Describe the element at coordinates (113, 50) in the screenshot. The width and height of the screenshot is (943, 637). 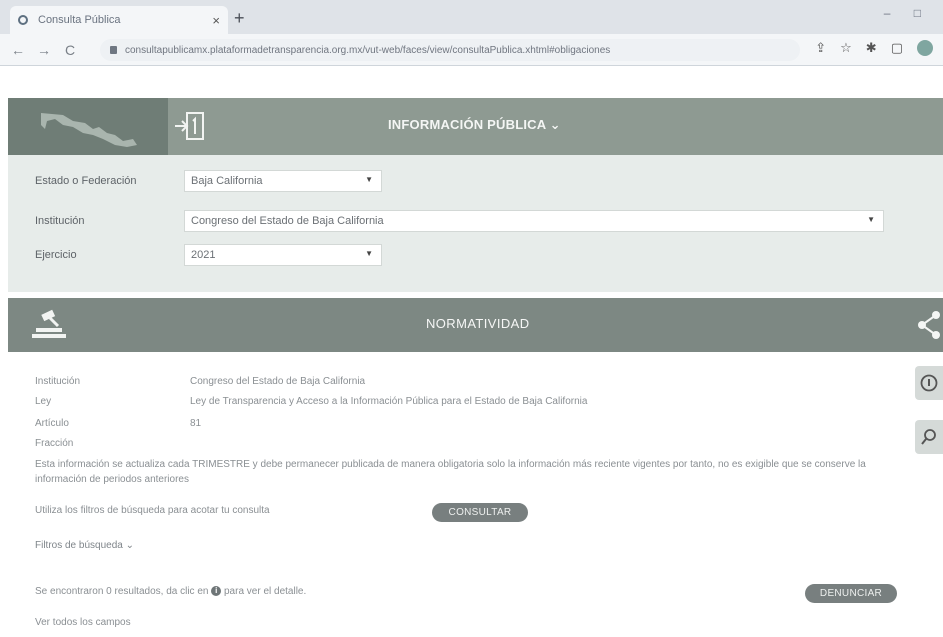
I see `lock-icon` at that location.